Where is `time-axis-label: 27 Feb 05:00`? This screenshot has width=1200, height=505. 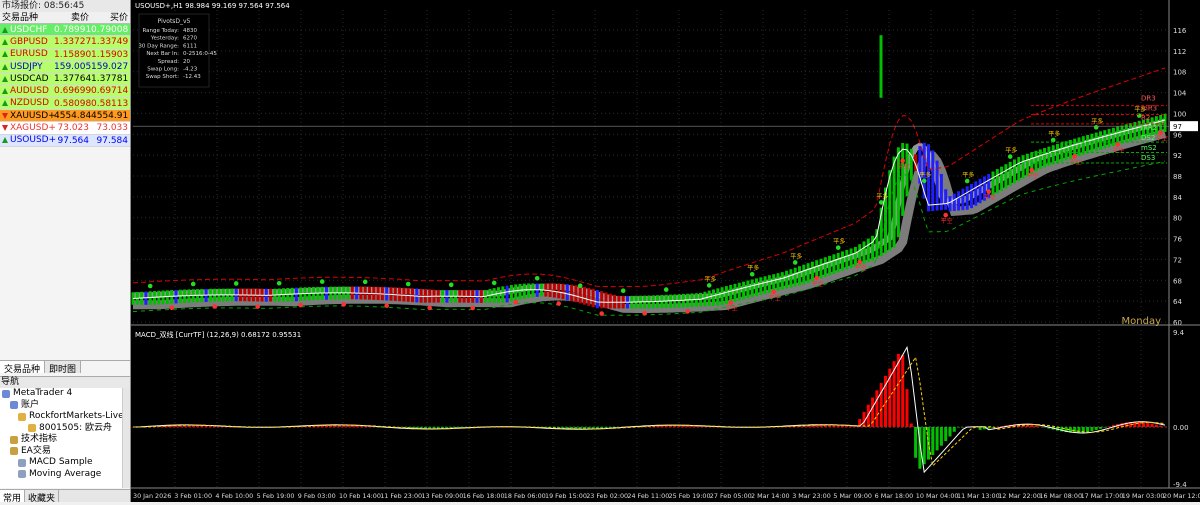 time-axis-label: 27 Feb 05:00 is located at coordinates (731, 496).